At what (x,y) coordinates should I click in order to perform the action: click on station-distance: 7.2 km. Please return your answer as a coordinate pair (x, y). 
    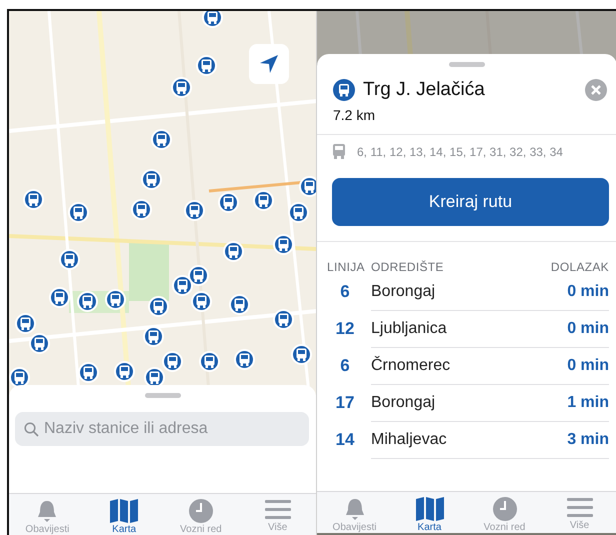
    Looking at the image, I should click on (354, 114).